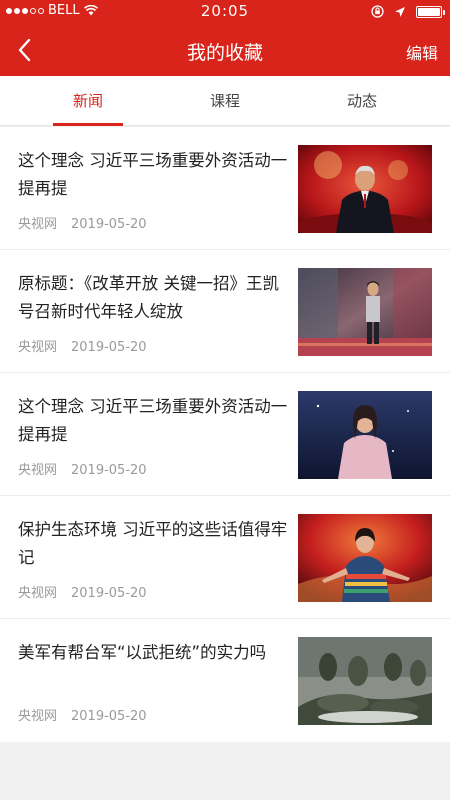  Describe the element at coordinates (377, 11) in the screenshot. I see `orientation-lock-icon` at that location.